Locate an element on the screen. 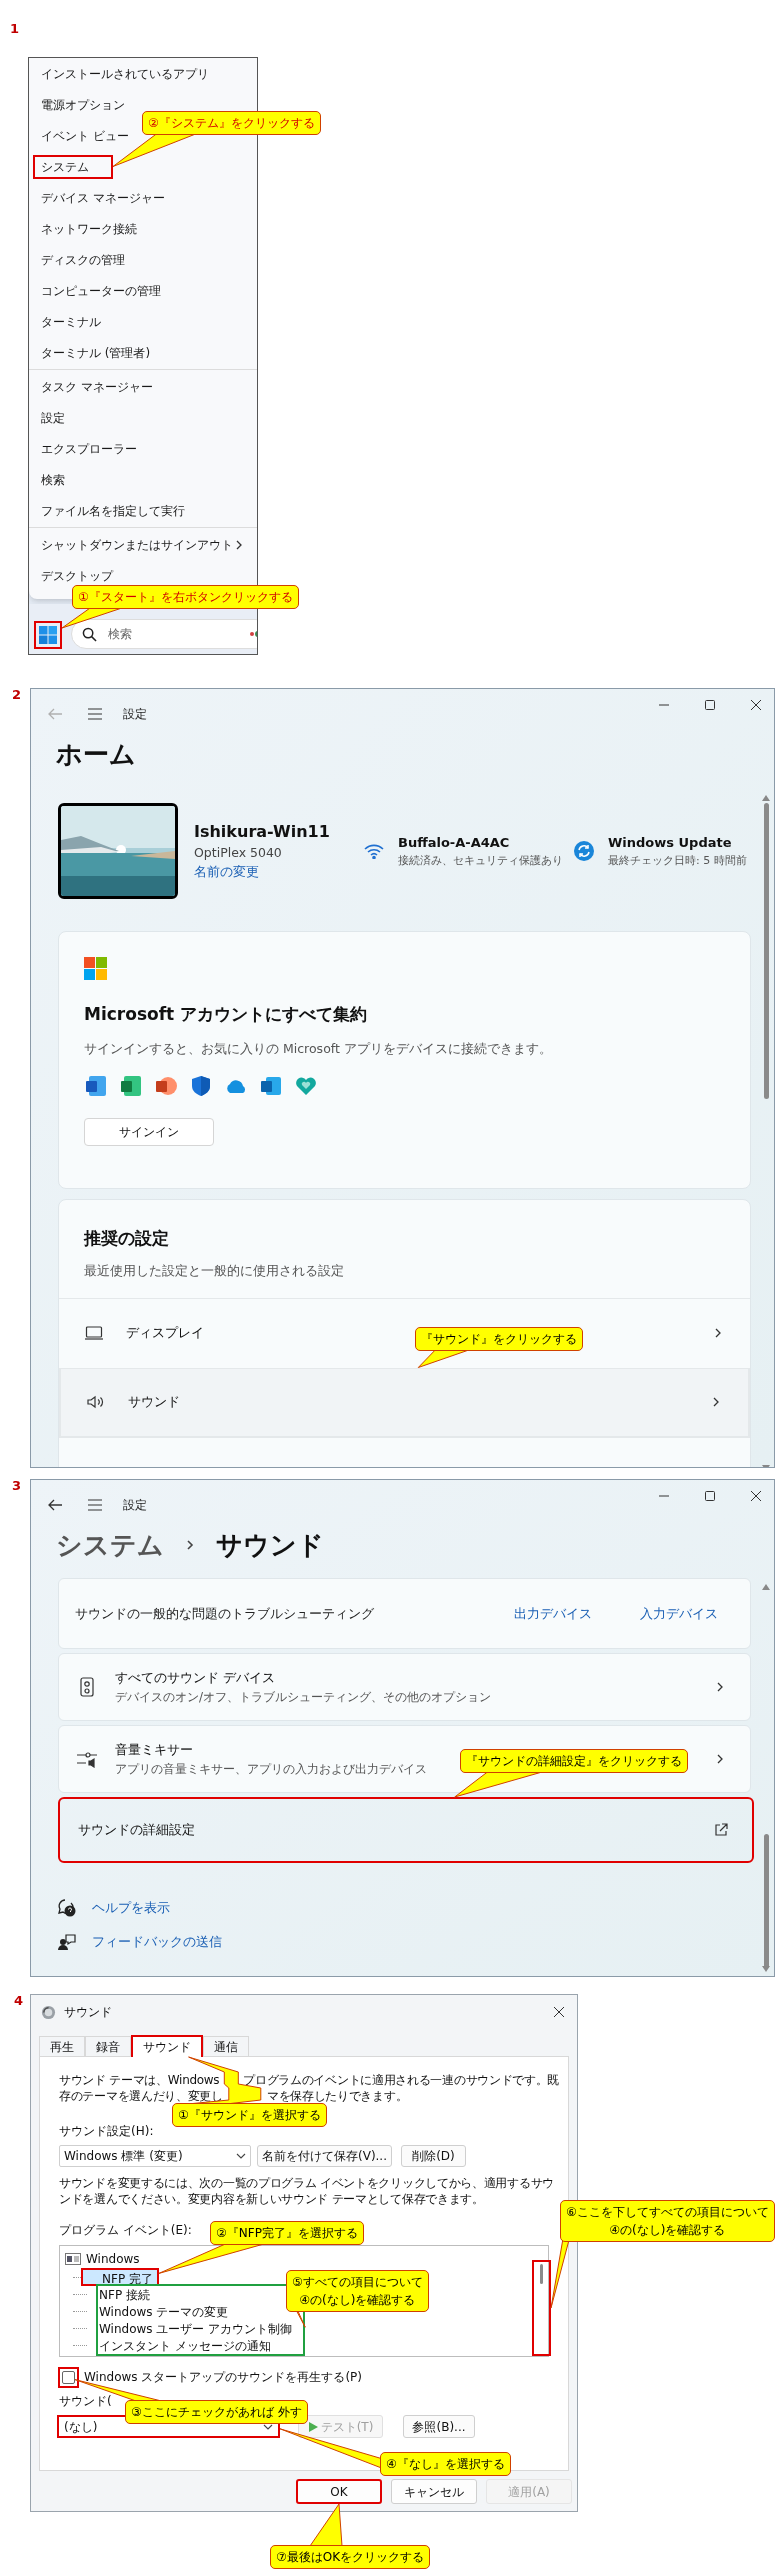 Image resolution: width=779 pixels, height=2571 pixels. breadcrumb-link: システム is located at coordinates (110, 1545).